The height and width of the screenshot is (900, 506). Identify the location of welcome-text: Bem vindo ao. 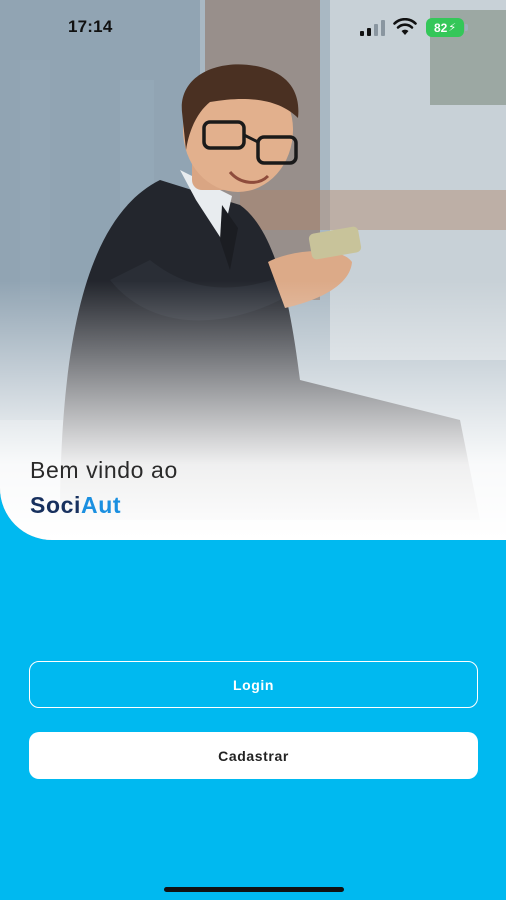
(104, 470).